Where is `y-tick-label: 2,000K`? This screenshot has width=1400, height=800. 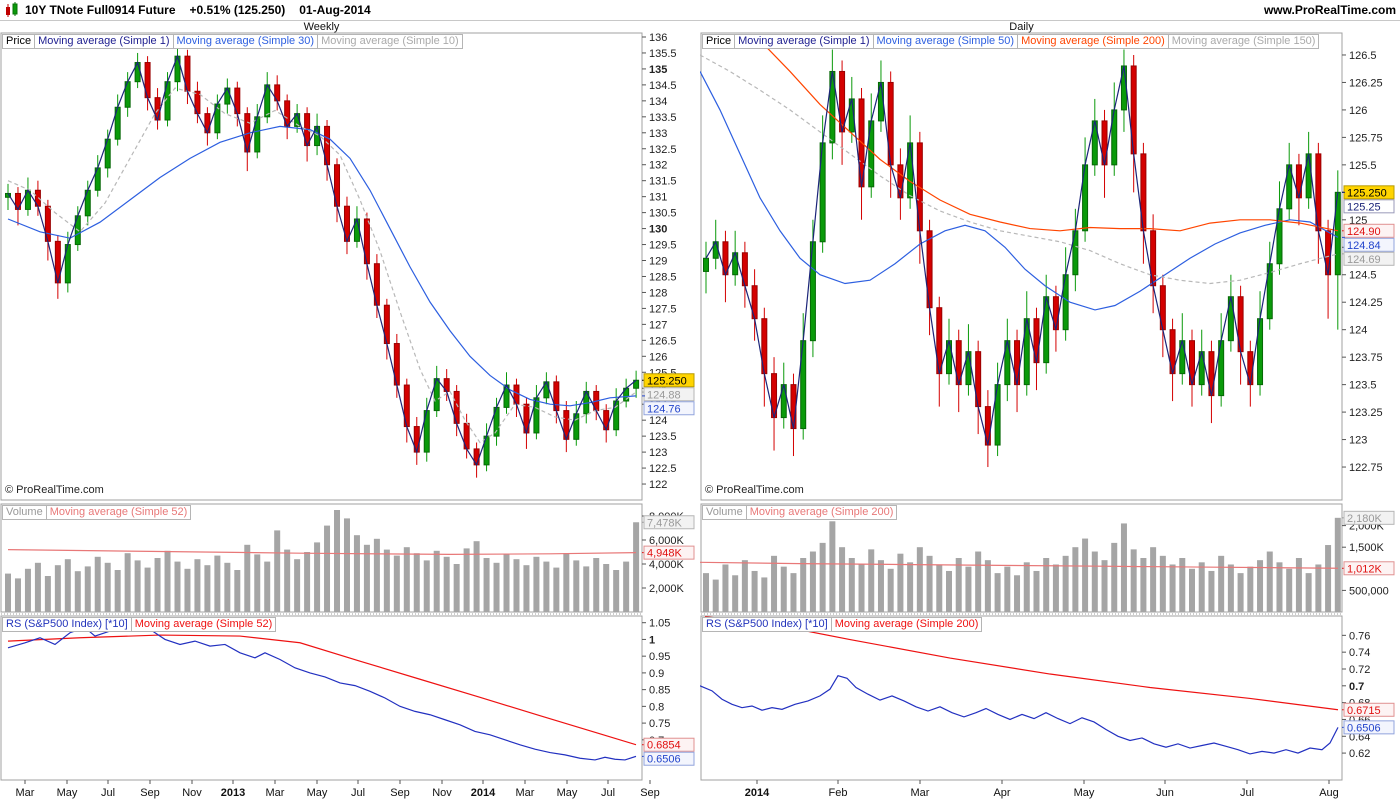
y-tick-label: 2,000K is located at coordinates (667, 589).